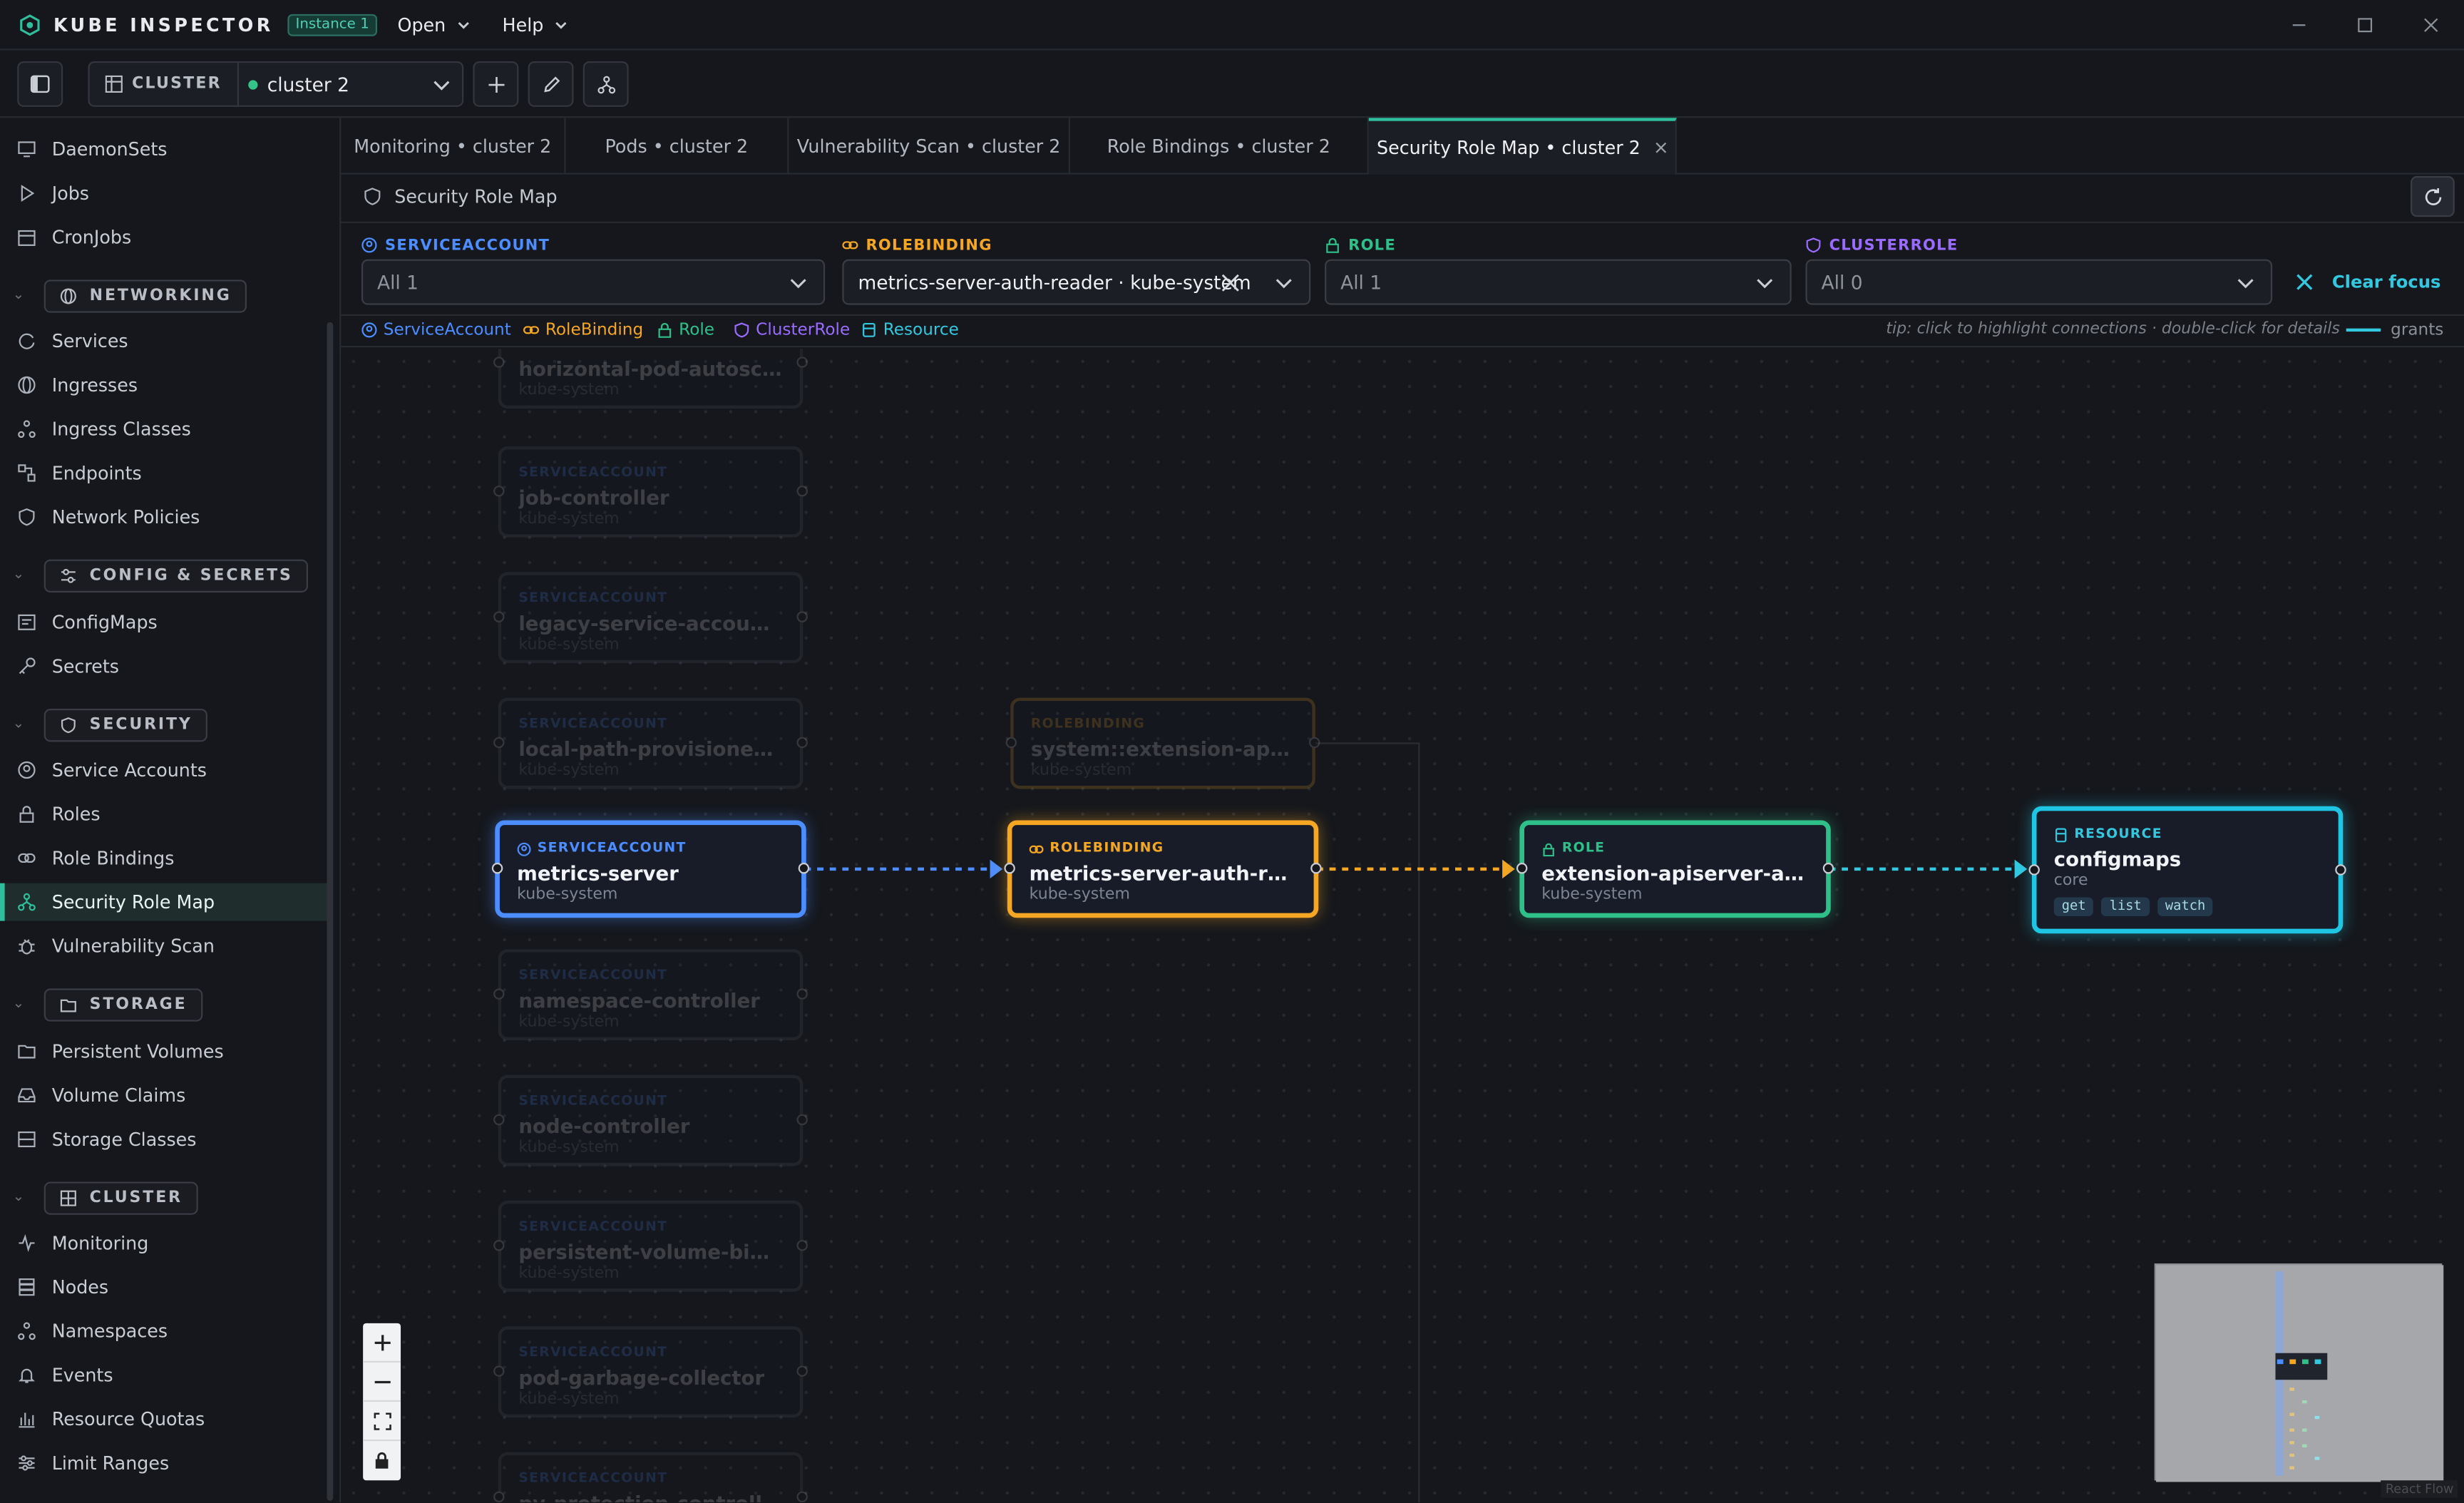 This screenshot has height=1503, width=2464. What do you see at coordinates (165, 814) in the screenshot?
I see `sidebar-item-roles: Roles` at bounding box center [165, 814].